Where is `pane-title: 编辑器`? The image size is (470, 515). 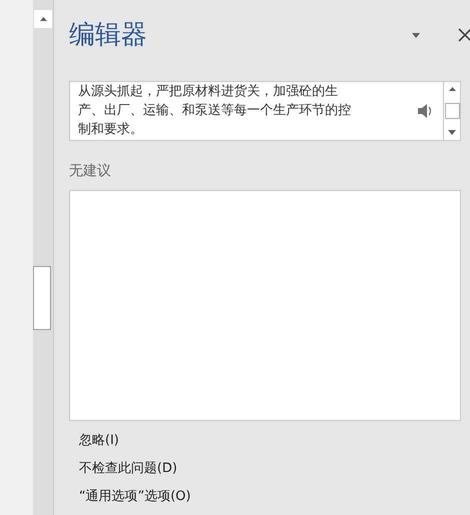
pane-title: 编辑器 is located at coordinates (108, 35).